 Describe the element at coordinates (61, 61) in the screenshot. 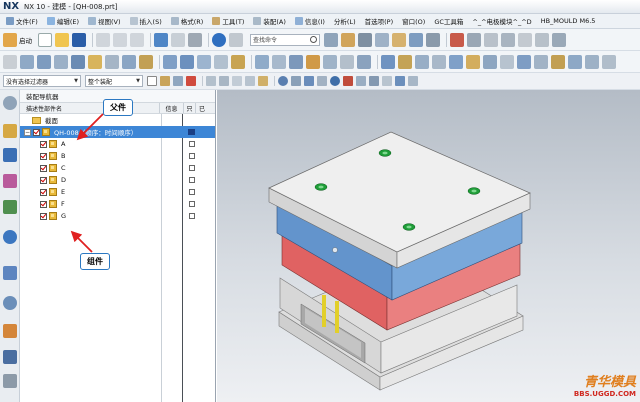

I see `cone-icon` at that location.